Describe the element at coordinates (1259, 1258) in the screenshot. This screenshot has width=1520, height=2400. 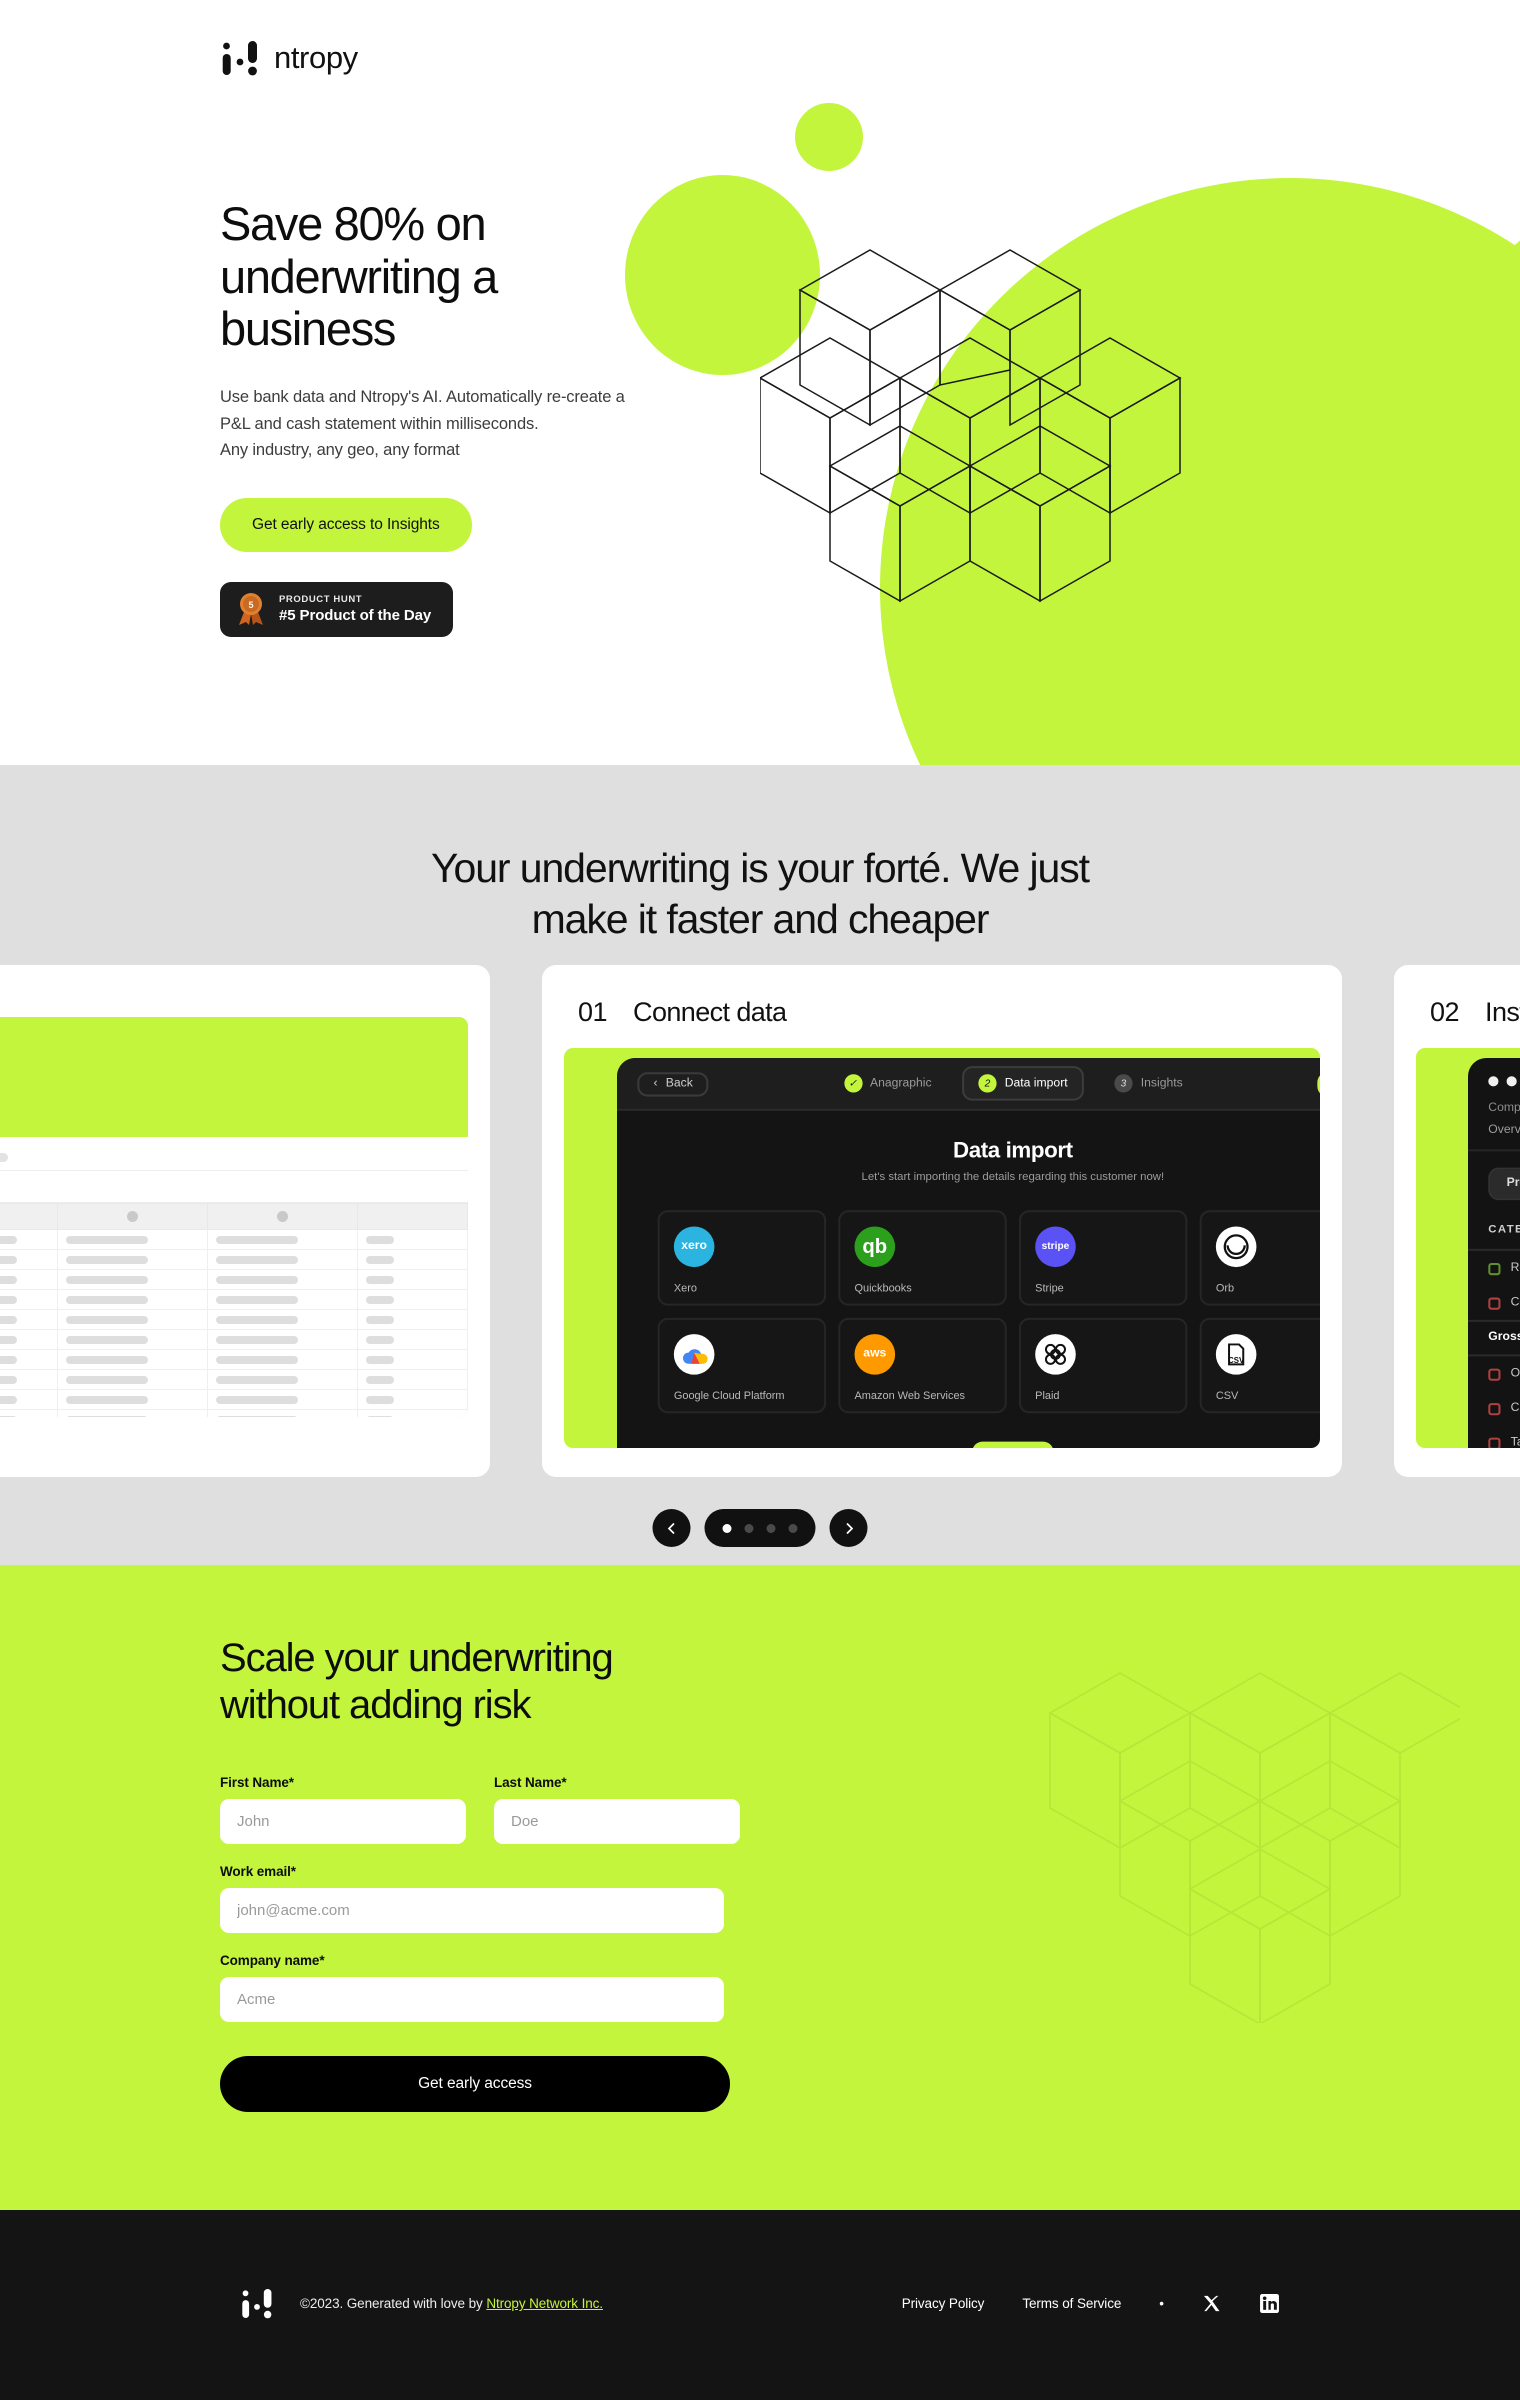
I see `integration-tile-orb: Orb` at that location.